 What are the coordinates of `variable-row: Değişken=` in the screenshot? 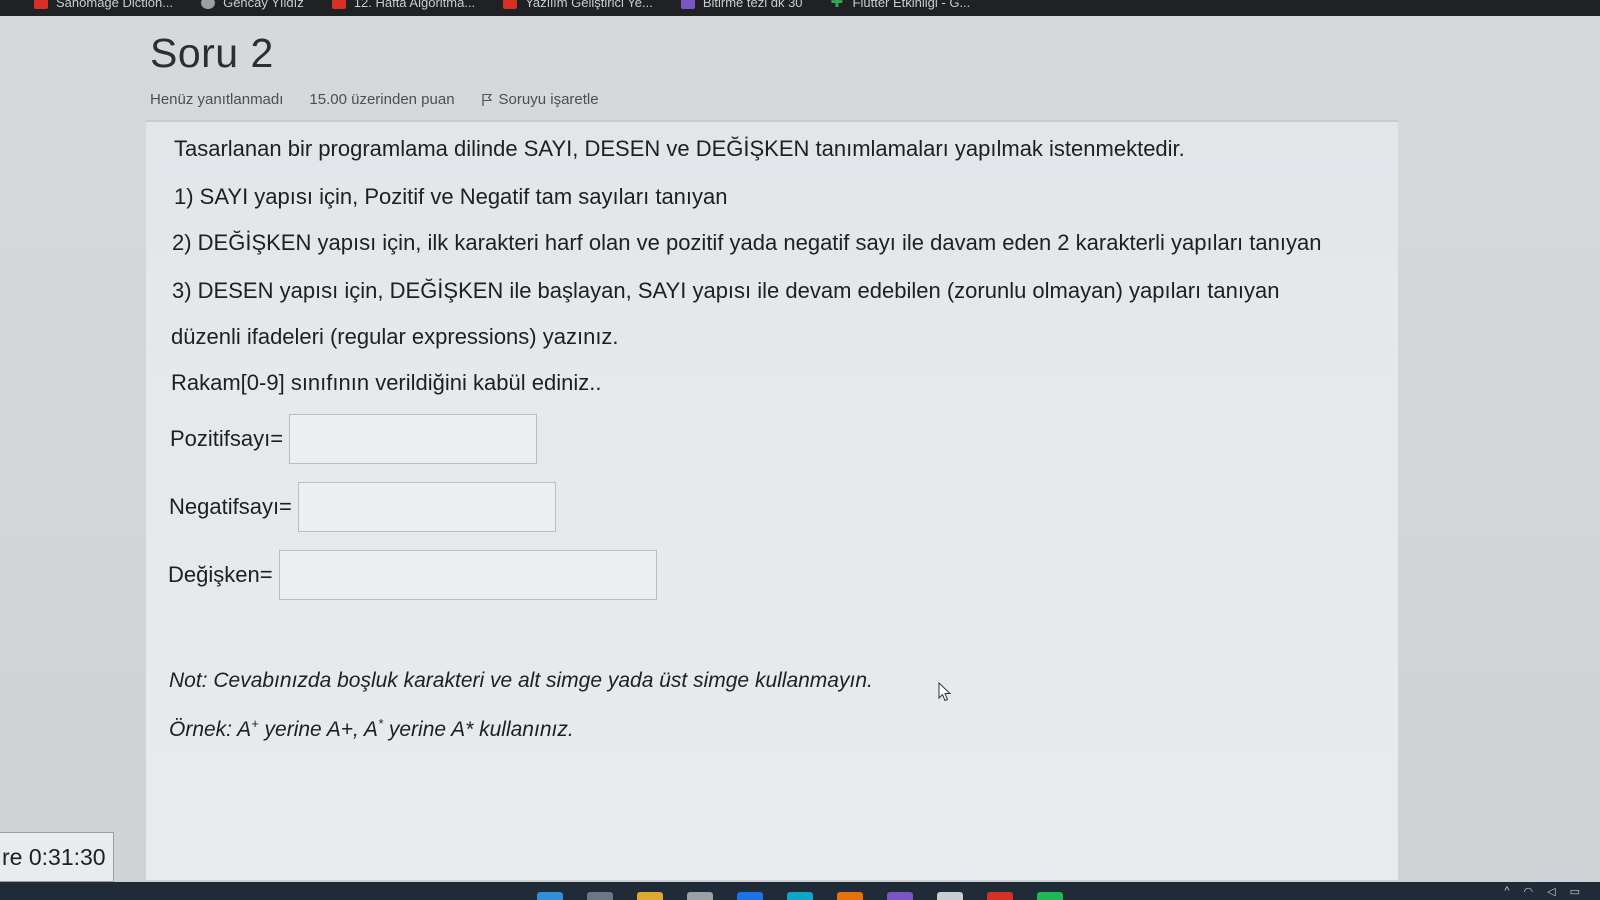 It's located at (412, 575).